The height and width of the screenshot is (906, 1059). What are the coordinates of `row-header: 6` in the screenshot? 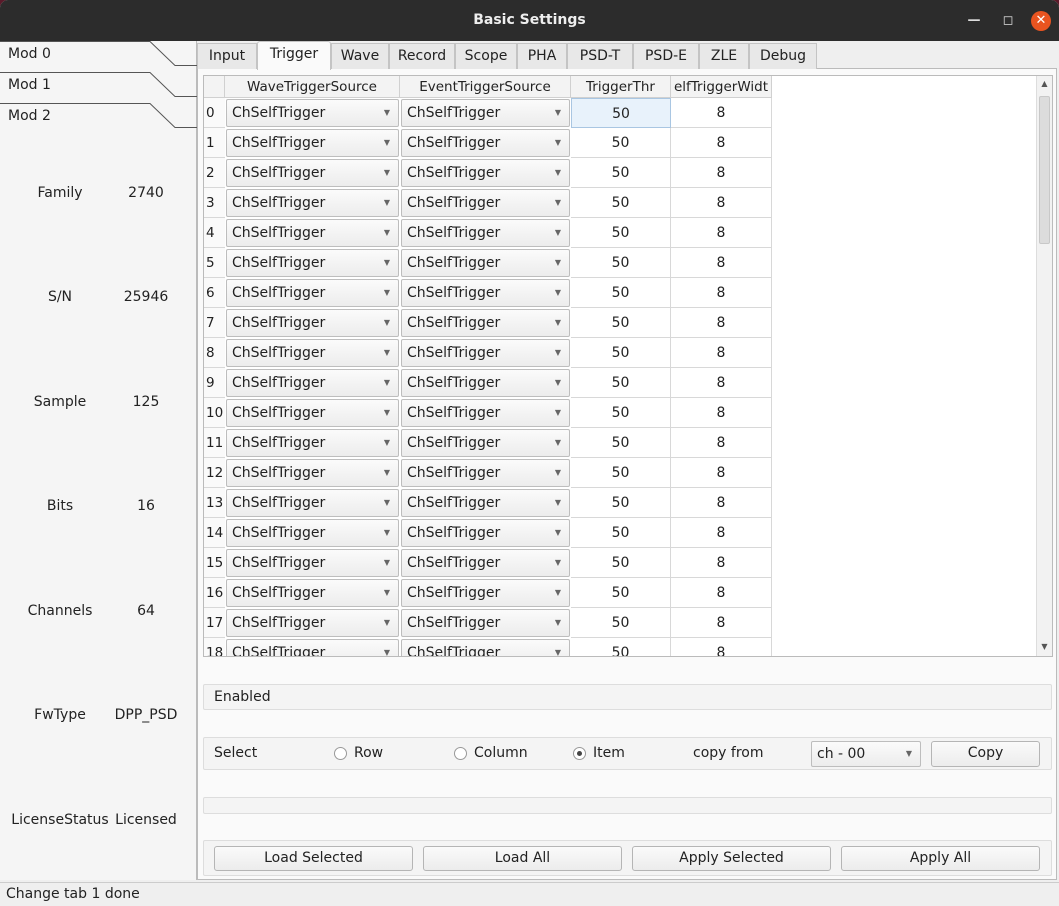 It's located at (214, 293).